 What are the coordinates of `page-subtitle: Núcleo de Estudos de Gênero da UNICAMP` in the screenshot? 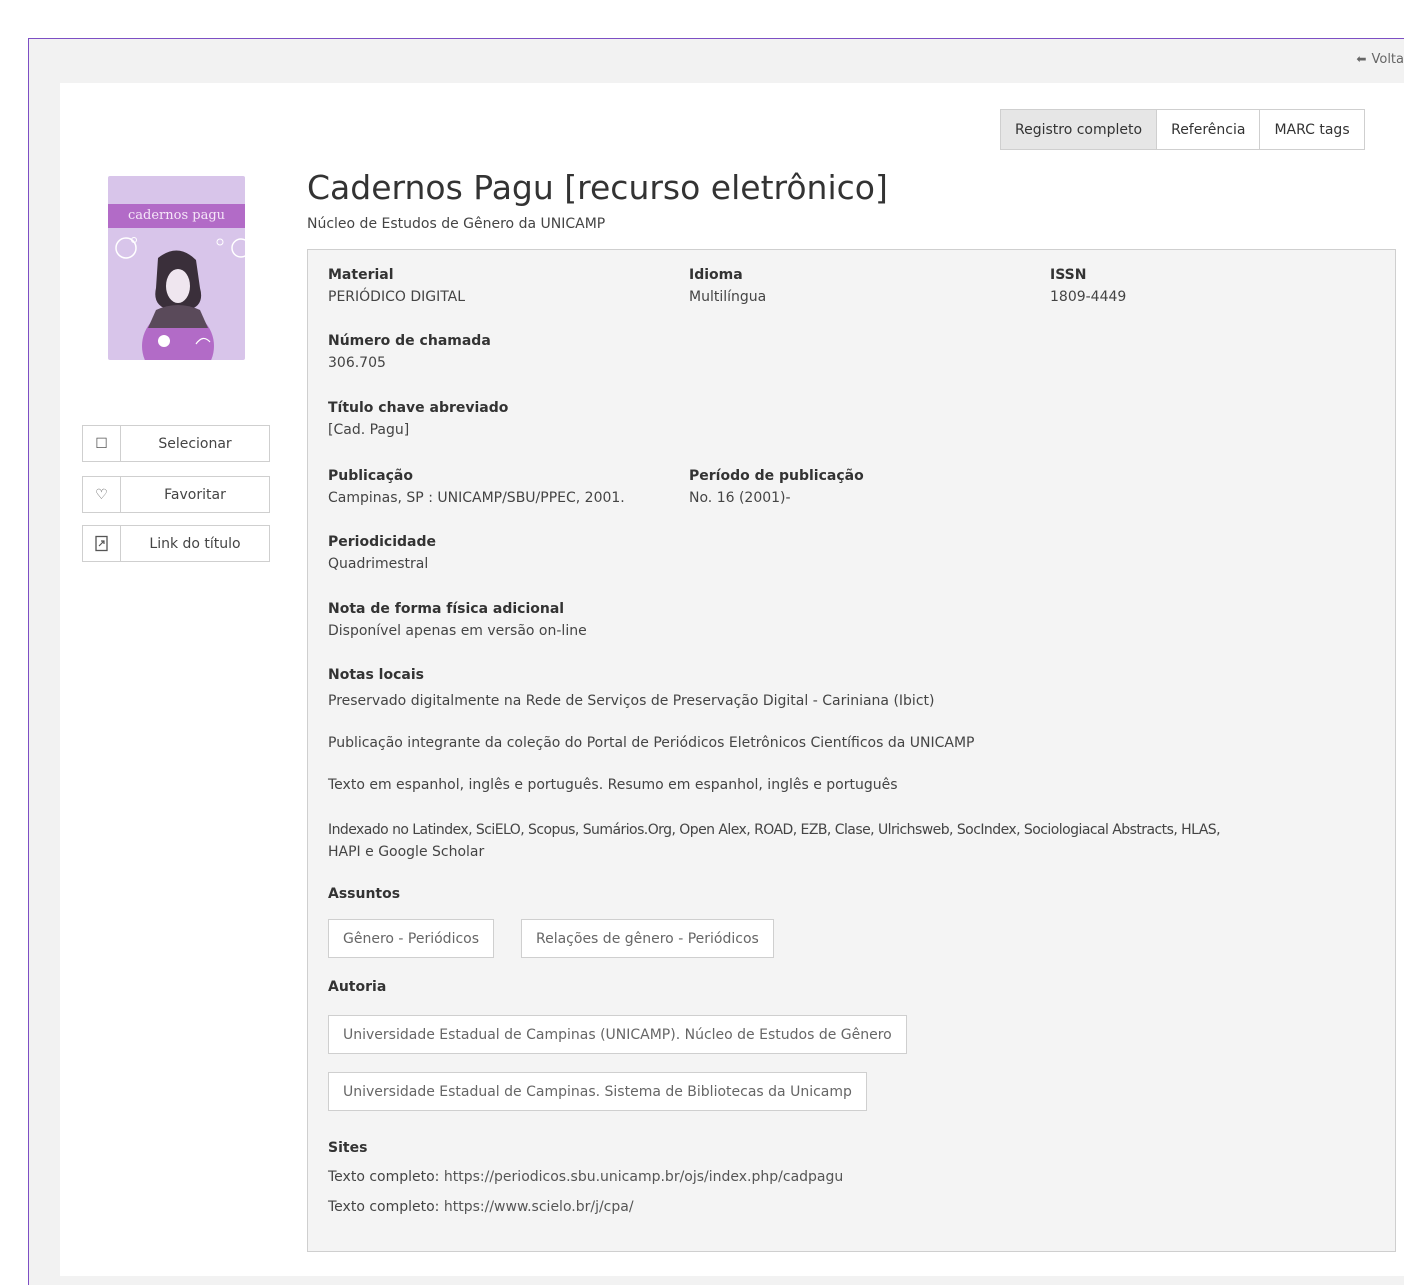 It's located at (456, 224).